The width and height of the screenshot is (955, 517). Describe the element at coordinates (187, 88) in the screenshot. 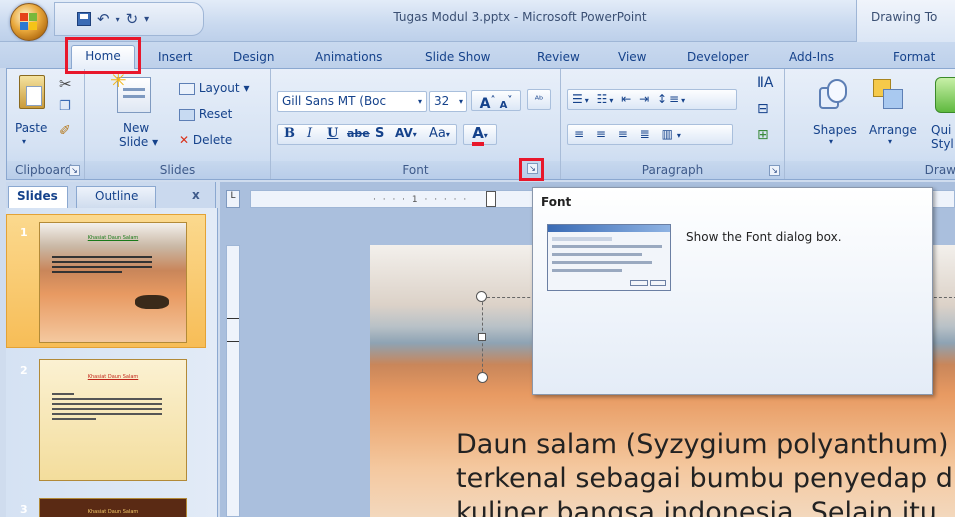

I see `layout-icon` at that location.